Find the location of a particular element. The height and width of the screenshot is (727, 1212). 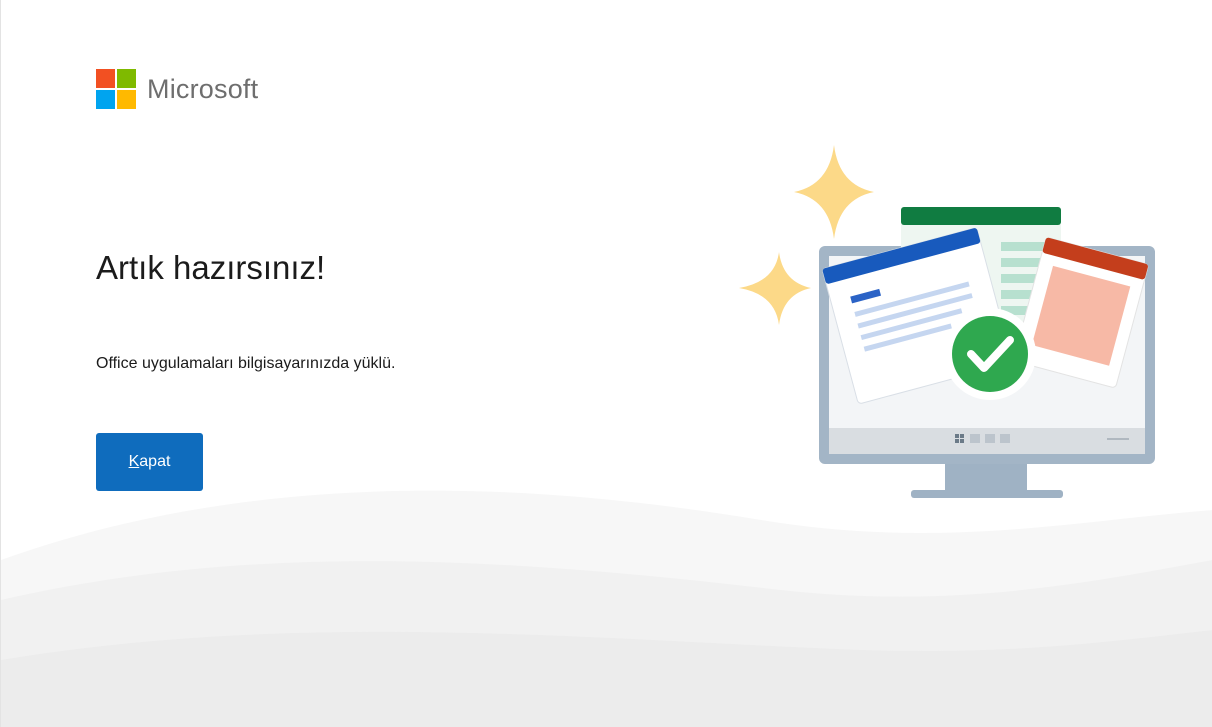

checkmark-icon is located at coordinates (990, 354).